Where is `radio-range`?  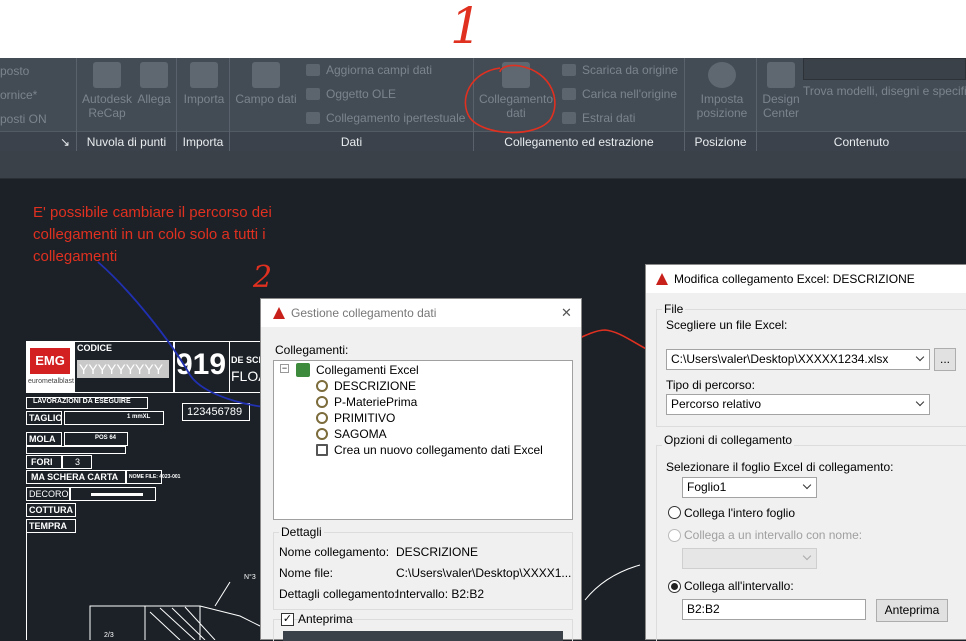 radio-range is located at coordinates (674, 586).